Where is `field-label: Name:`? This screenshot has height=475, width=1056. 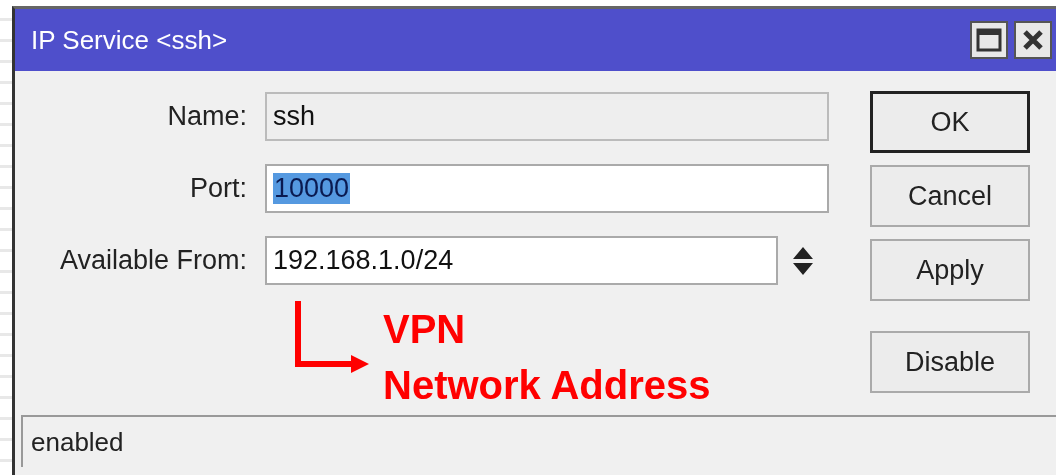
field-label: Name: is located at coordinates (206, 116).